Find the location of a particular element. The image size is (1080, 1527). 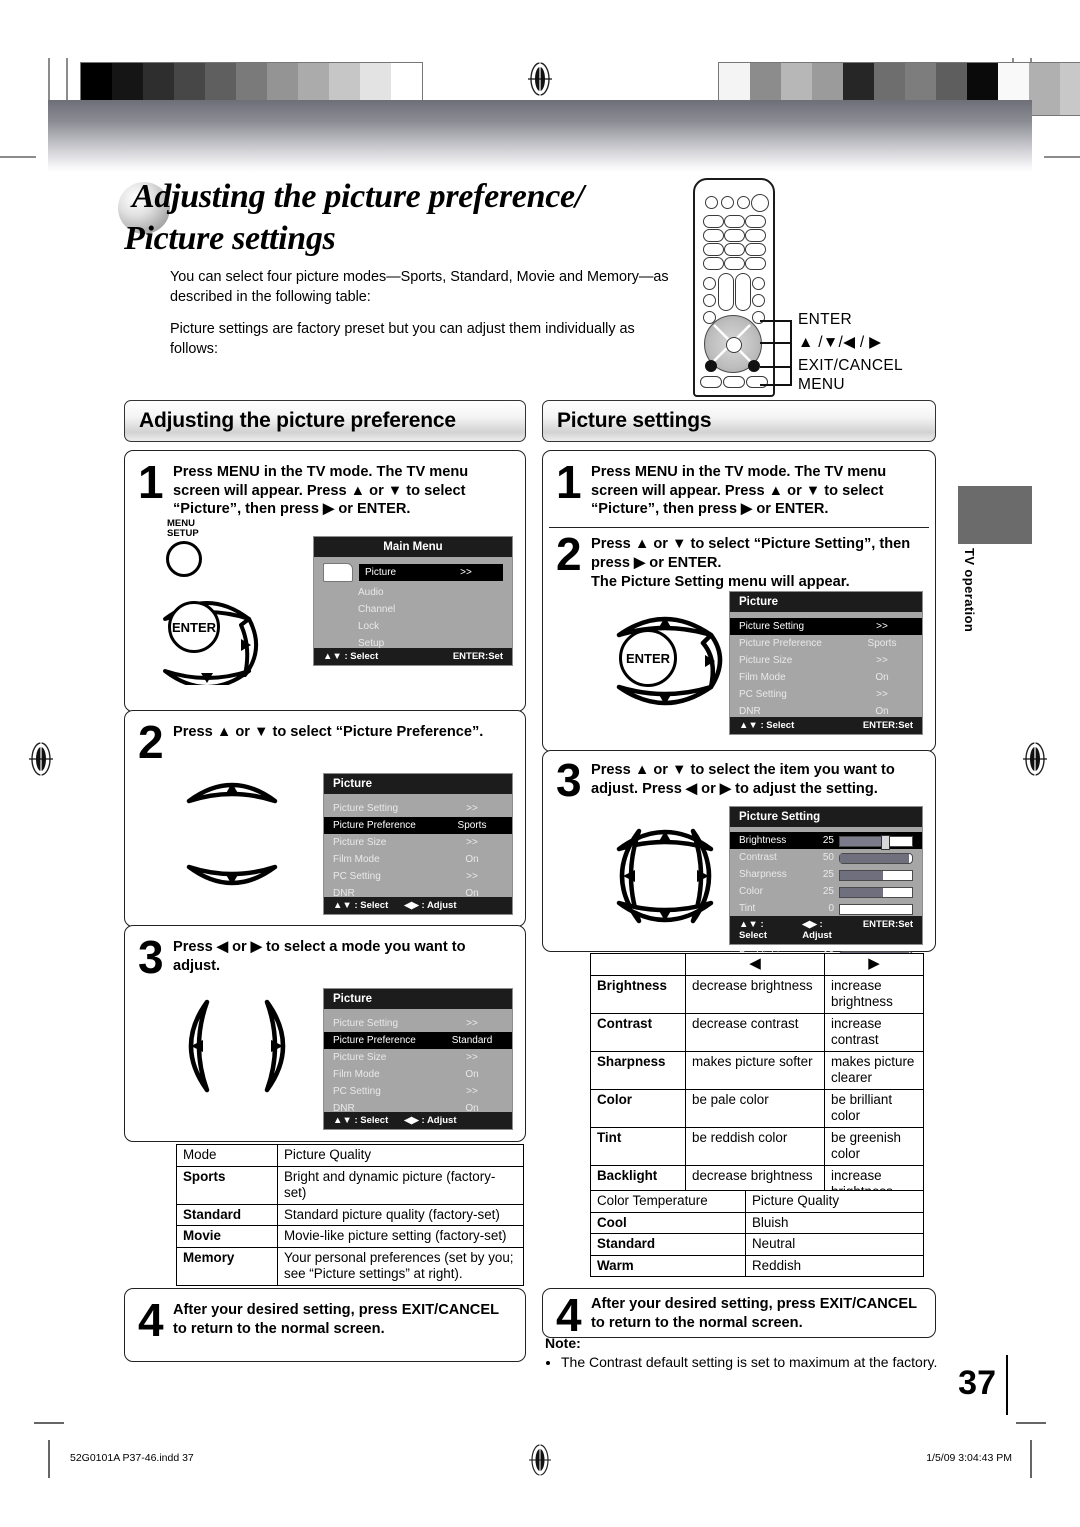

brightness-slider is located at coordinates (876, 842).